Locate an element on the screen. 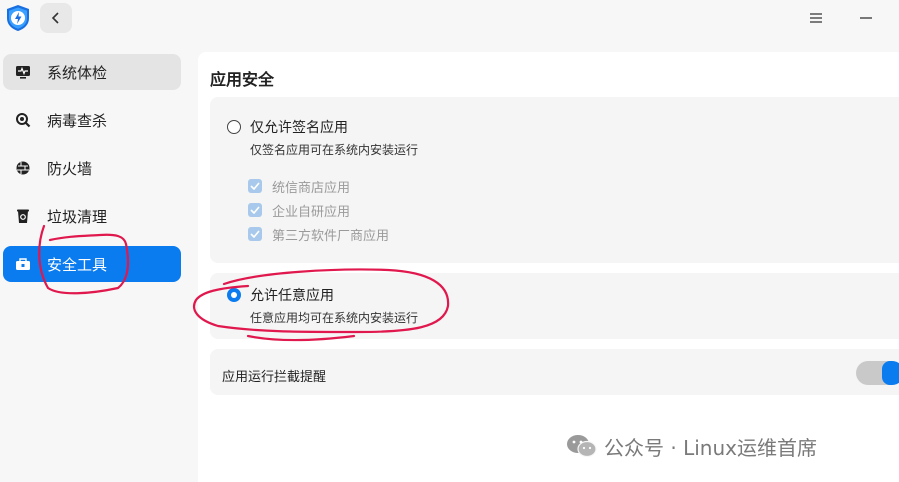  back-button is located at coordinates (56, 18).